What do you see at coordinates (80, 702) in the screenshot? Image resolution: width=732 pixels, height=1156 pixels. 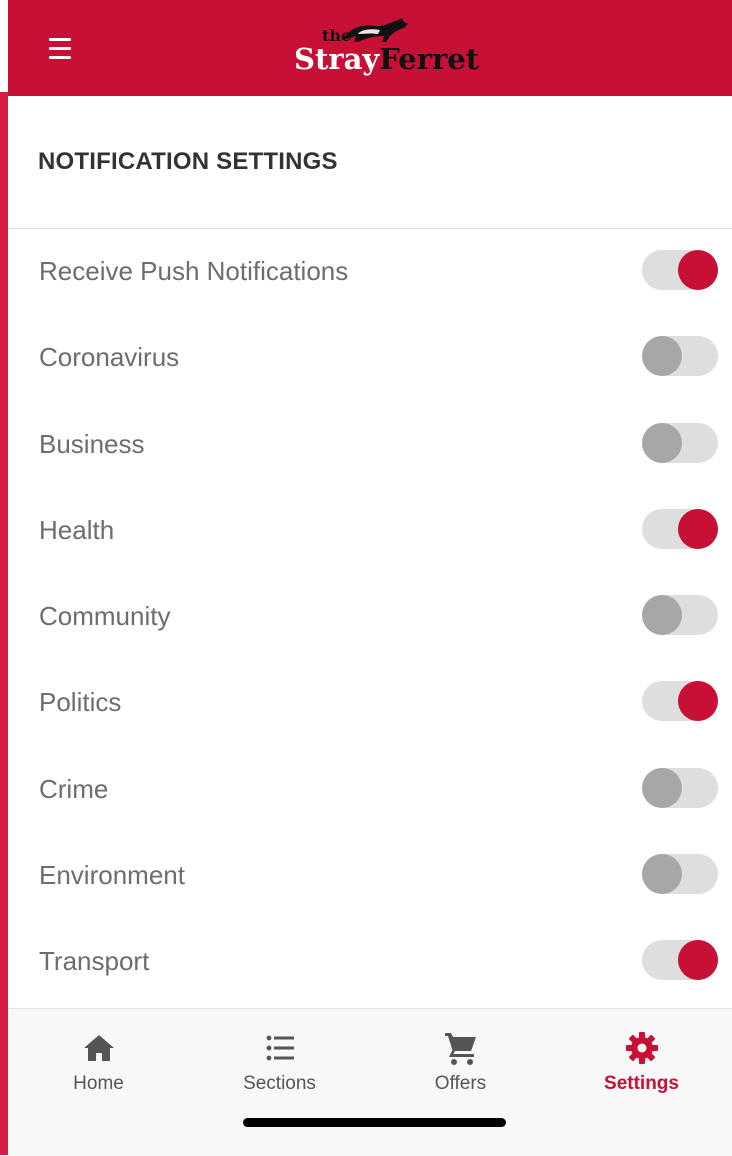 I see `setting-label: Politics` at bounding box center [80, 702].